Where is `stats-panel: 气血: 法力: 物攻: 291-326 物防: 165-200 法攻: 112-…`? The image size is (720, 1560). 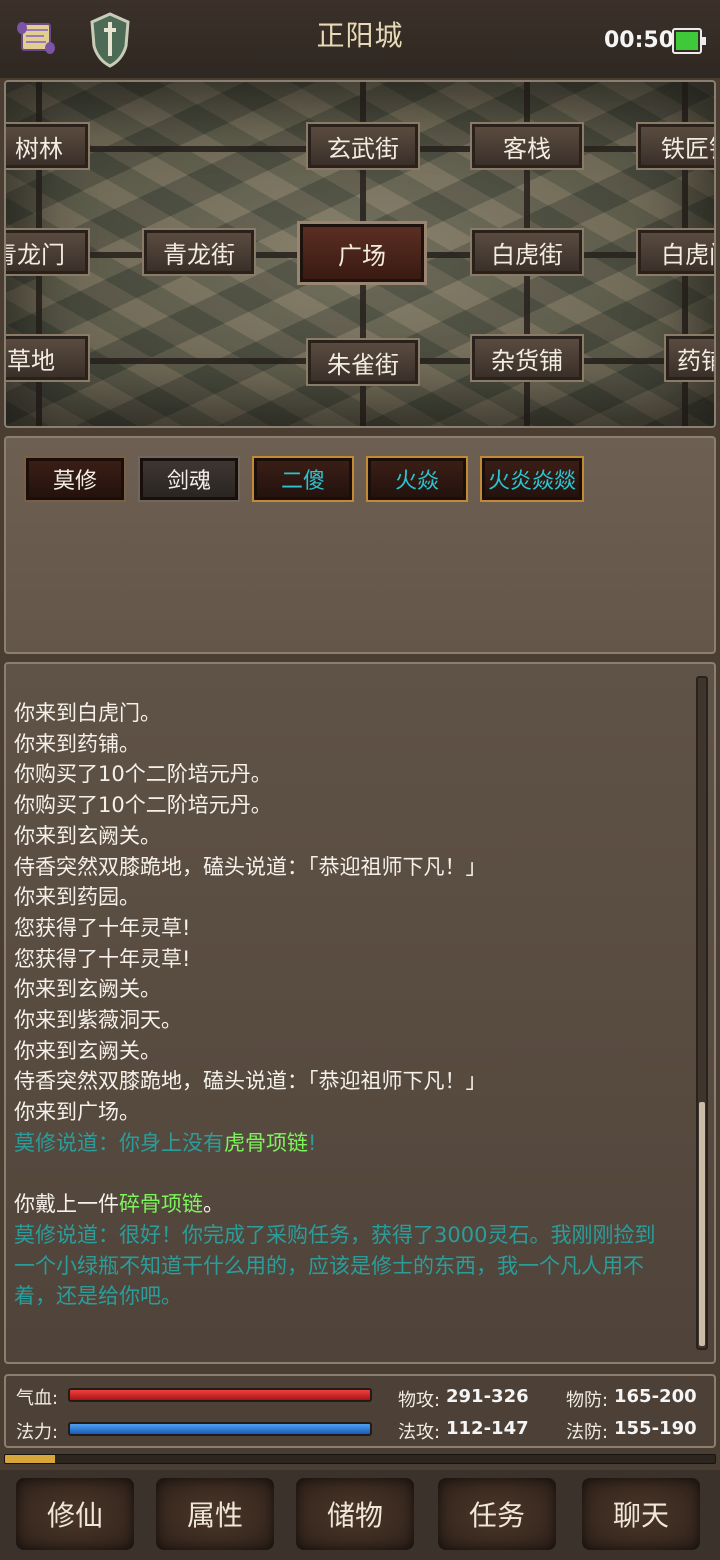 stats-panel: 气血: 法力: 物攻: 291-326 物防: 165-200 法攻: 112-… is located at coordinates (360, 1411).